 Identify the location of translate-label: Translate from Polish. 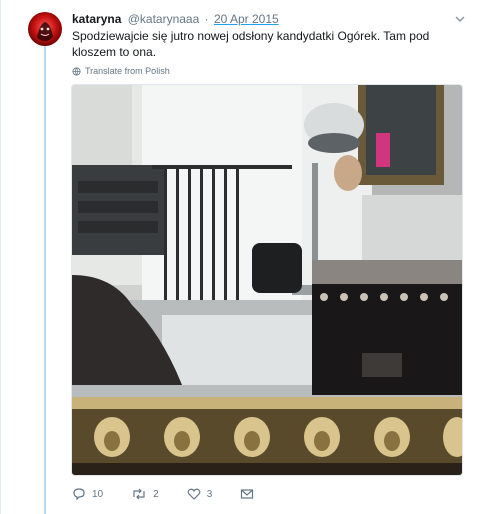
(127, 71).